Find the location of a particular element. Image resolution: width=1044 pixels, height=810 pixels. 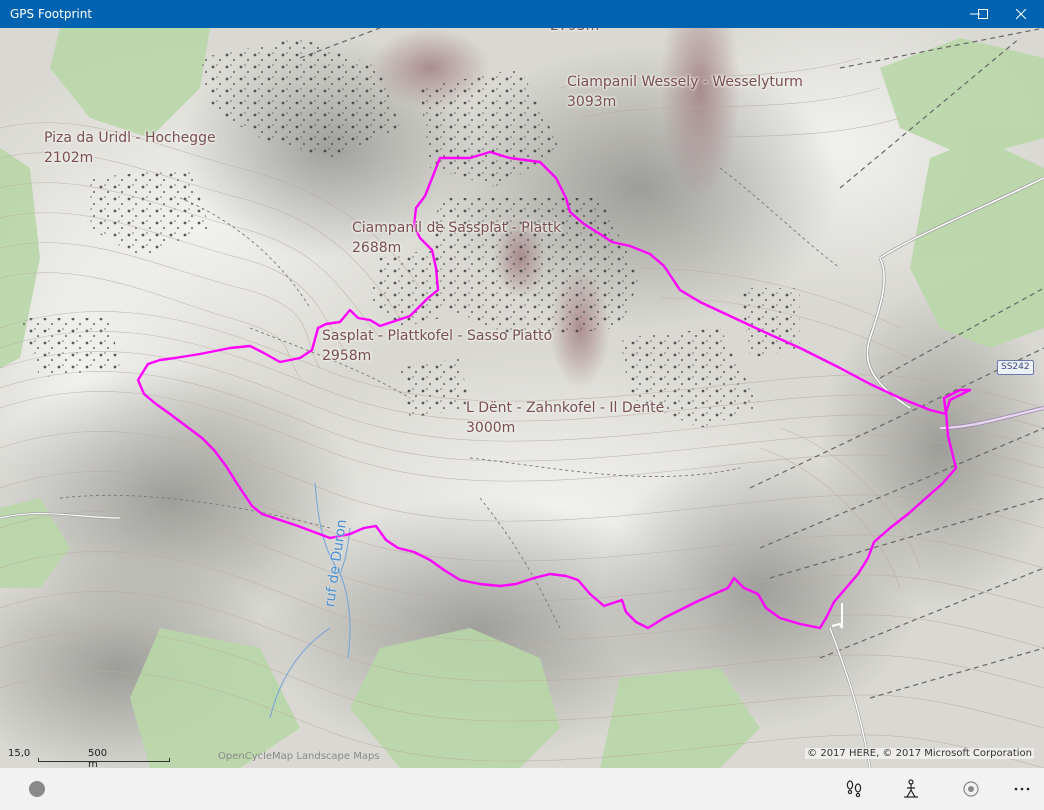

app-bar is located at coordinates (522, 789).